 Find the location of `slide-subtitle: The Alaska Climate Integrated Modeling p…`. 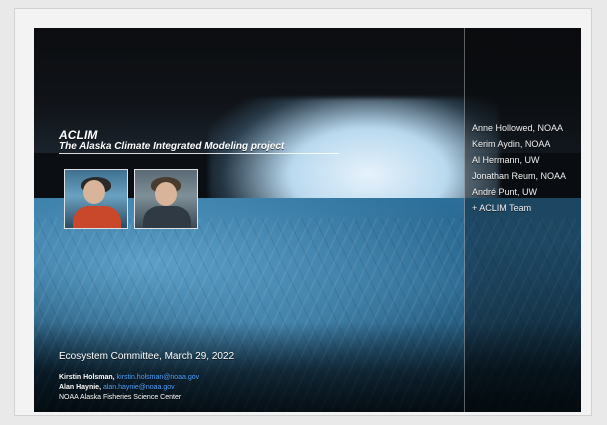

slide-subtitle: The Alaska Climate Integrated Modeling p… is located at coordinates (172, 146).